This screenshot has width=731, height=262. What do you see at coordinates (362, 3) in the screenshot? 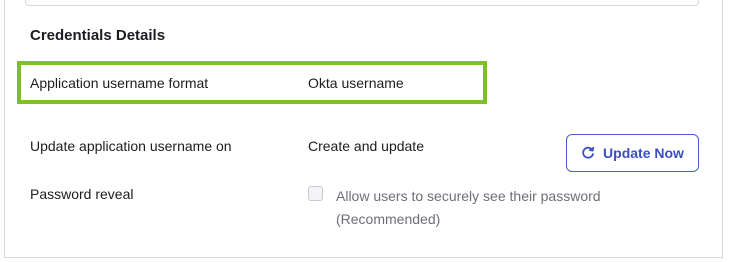
I see `previous-field-box` at bounding box center [362, 3].